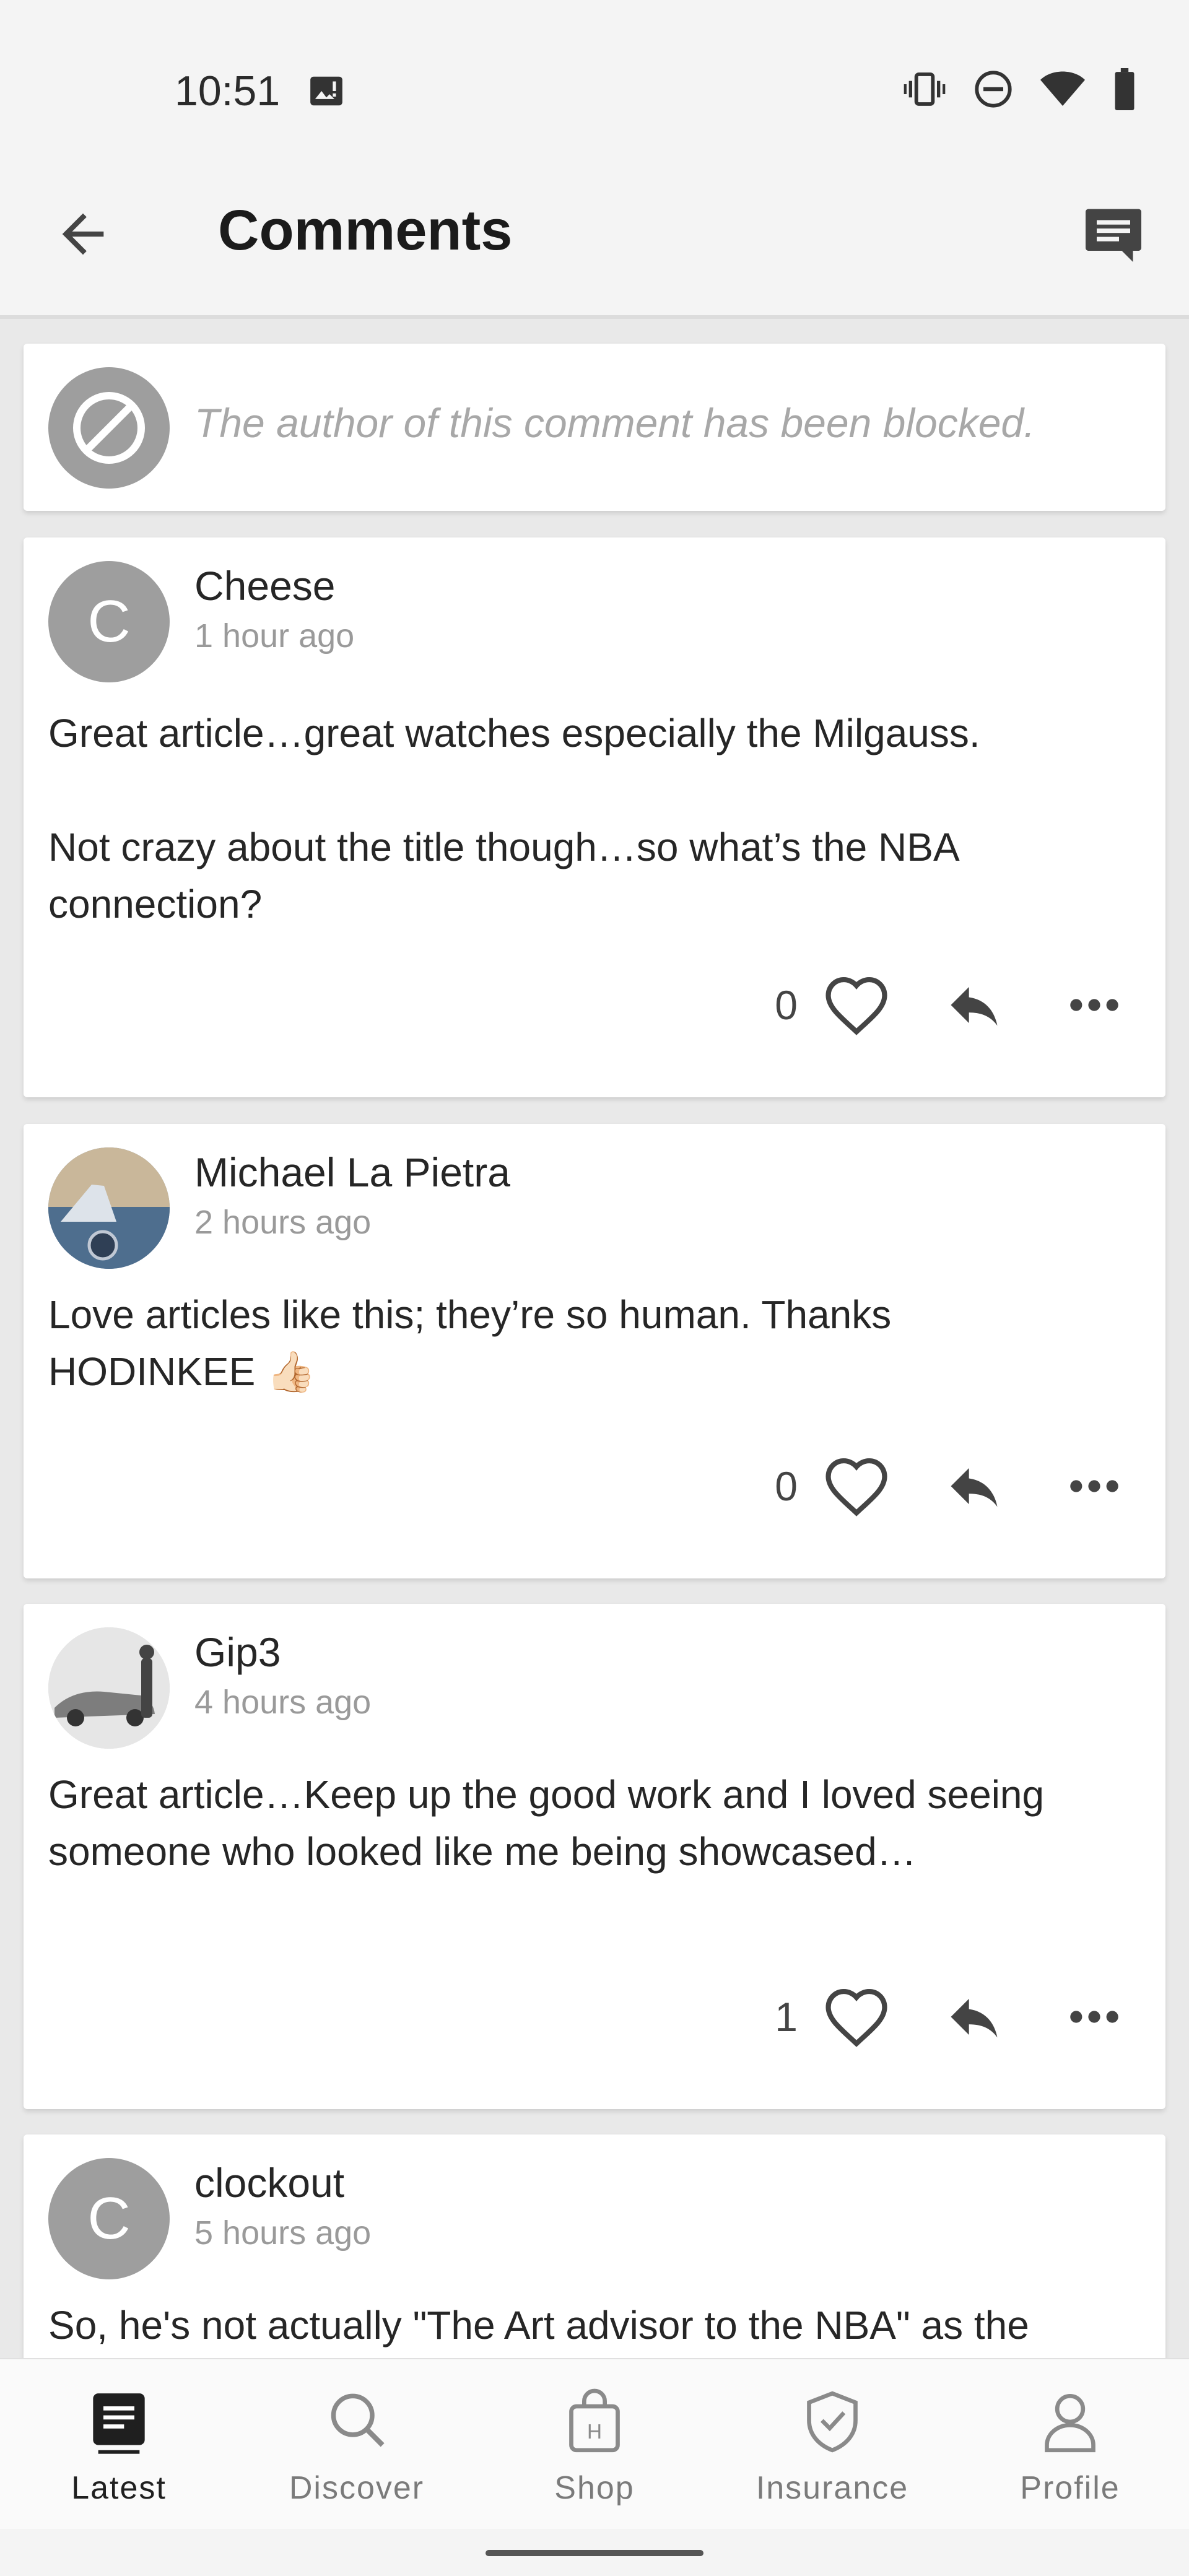  Describe the element at coordinates (786, 2017) in the screenshot. I see `like-count: 1` at that location.